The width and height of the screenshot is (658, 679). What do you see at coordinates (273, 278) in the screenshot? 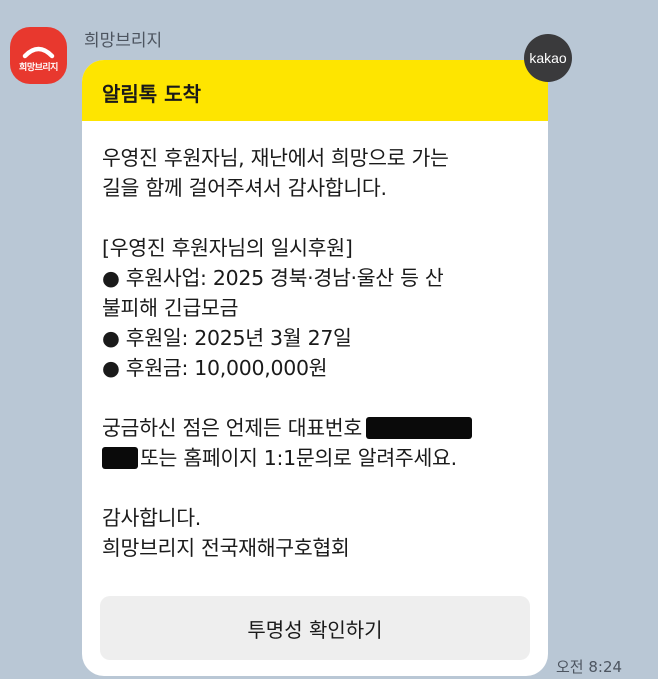
I see `message-line: ● 후원사업: 2025 경북·경남·울산 등 산` at bounding box center [273, 278].